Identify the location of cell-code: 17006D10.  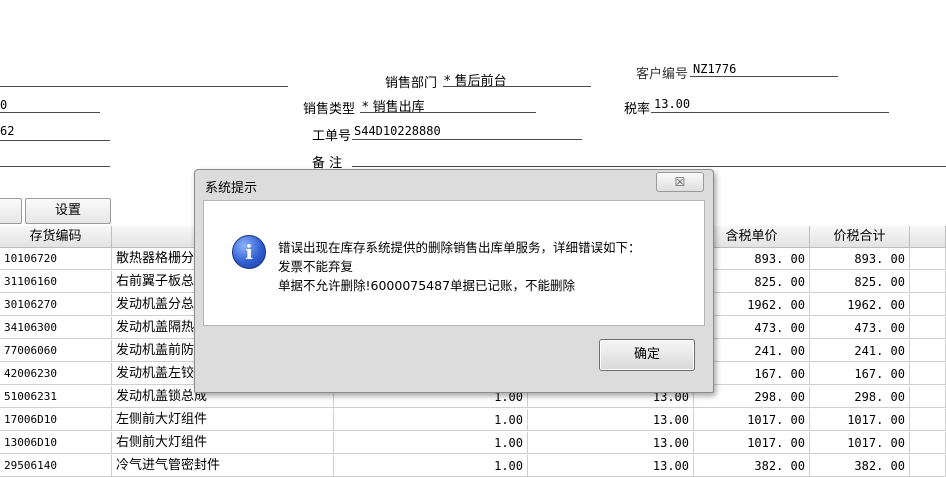
(56, 420).